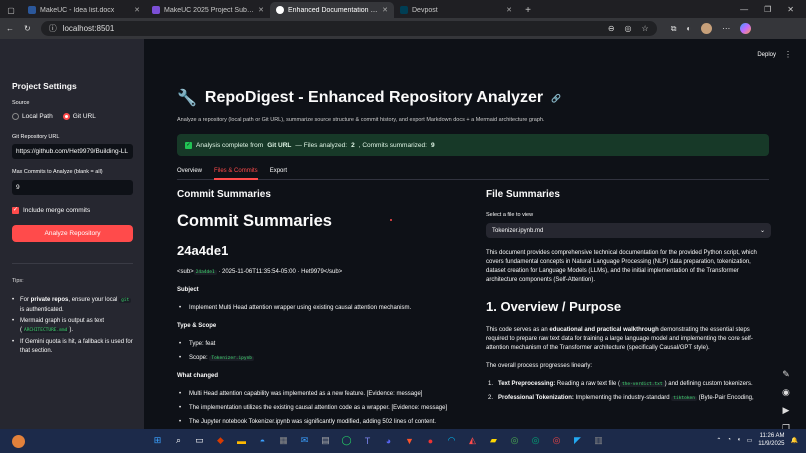 This screenshot has height=453, width=806. What do you see at coordinates (611, 28) in the screenshot?
I see `zoom-icon: ⊖` at bounding box center [611, 28].